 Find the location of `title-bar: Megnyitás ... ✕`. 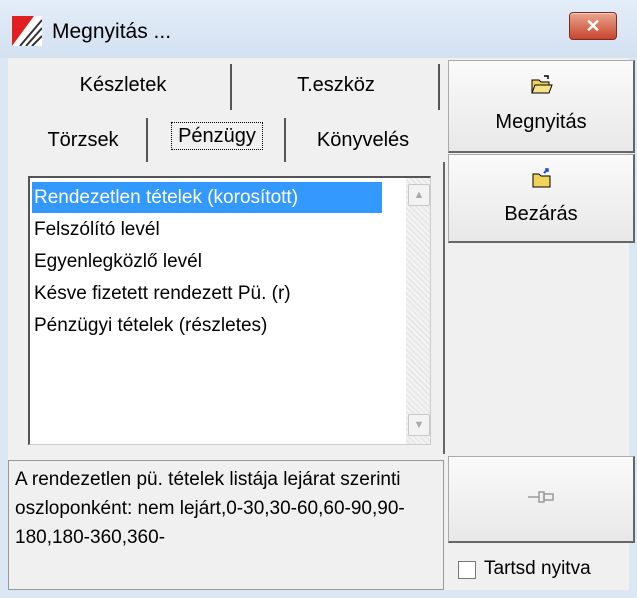

title-bar: Megnyitás ... ✕ is located at coordinates (318, 29).